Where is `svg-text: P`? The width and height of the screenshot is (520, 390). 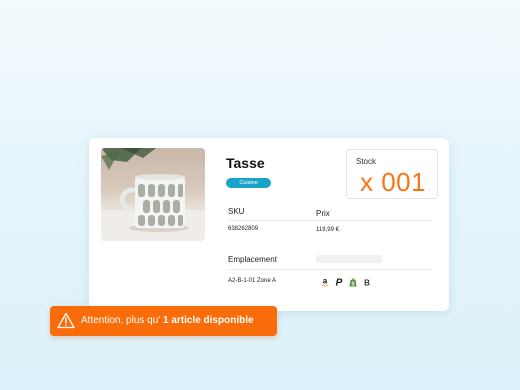
svg-text: P is located at coordinates (339, 283).